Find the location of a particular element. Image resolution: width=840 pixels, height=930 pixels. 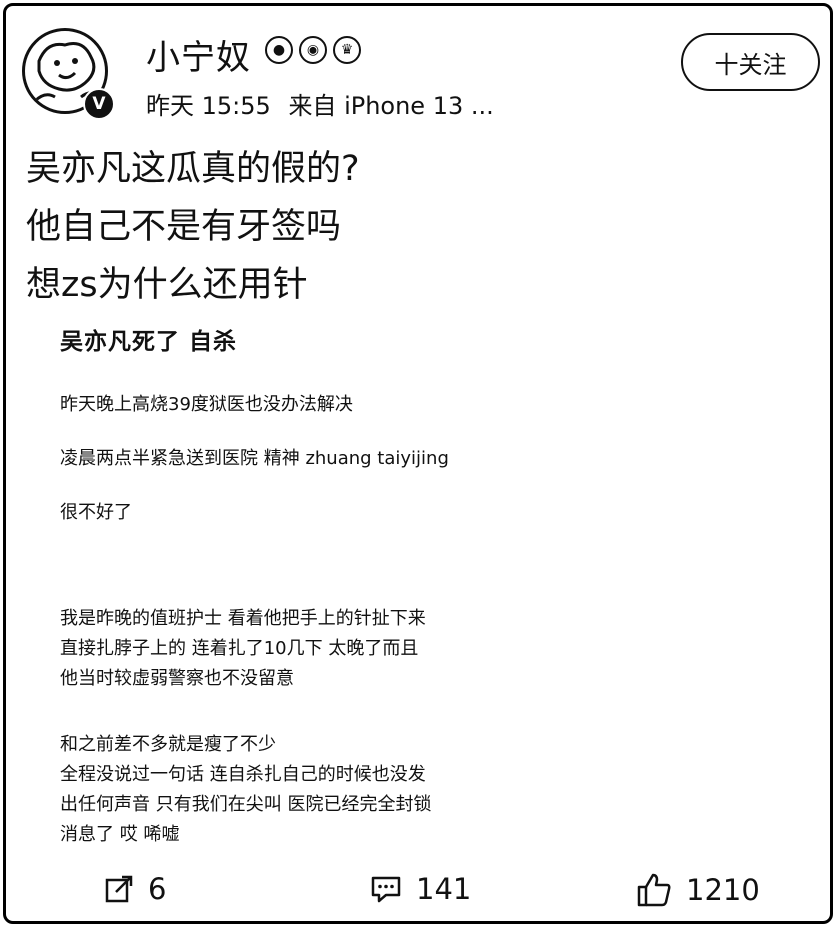

embedded-para: 直接扎脖子上的 连着扎了10几下 太晚了而且 is located at coordinates (239, 648).